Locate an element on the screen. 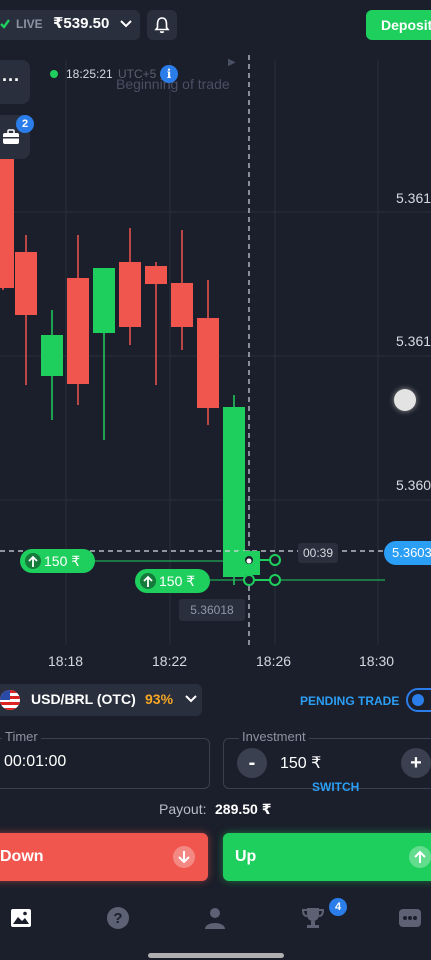 This screenshot has width=431, height=960. time-tick: 18:18 is located at coordinates (66, 661).